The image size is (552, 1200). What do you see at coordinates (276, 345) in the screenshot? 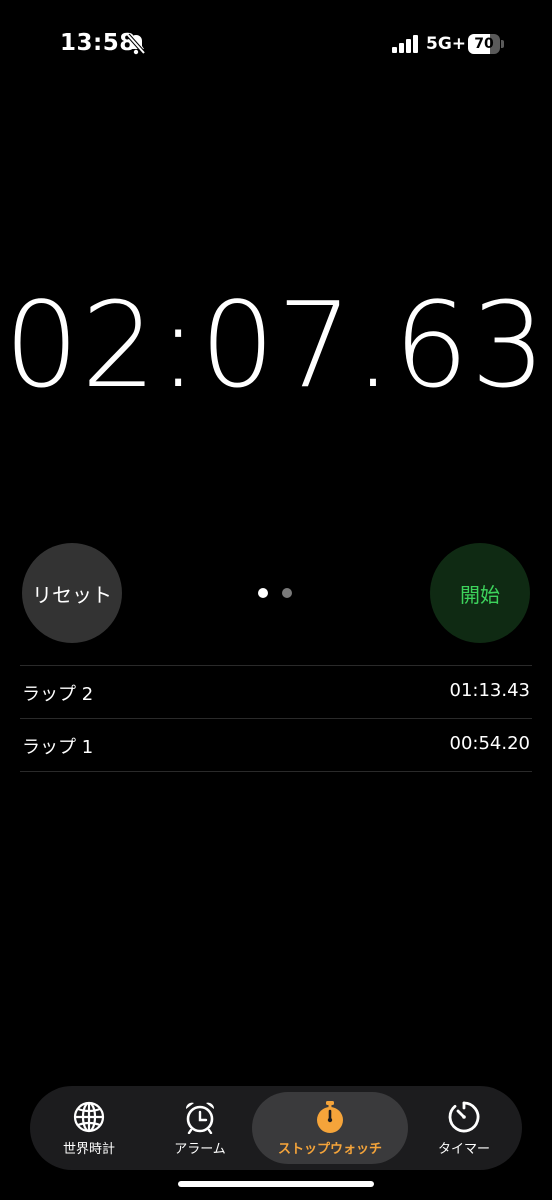
I see `stopwatch-time: 02:07.63` at bounding box center [276, 345].